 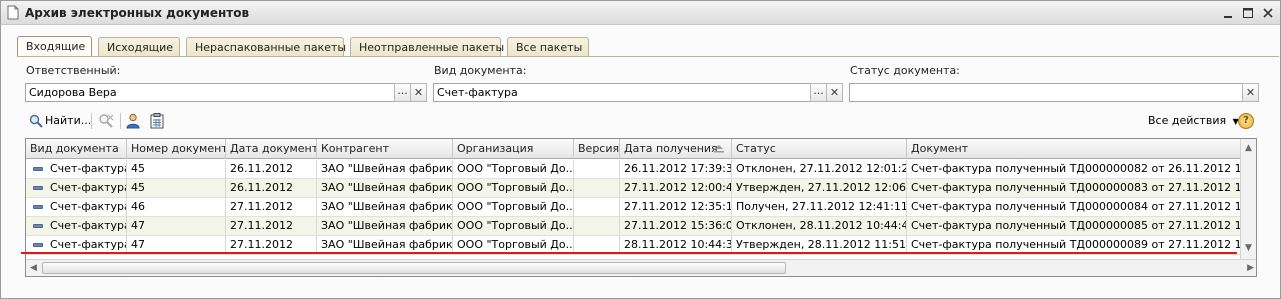 What do you see at coordinates (210, 92) in the screenshot?
I see `responsible-field: Сидорова Вера` at bounding box center [210, 92].